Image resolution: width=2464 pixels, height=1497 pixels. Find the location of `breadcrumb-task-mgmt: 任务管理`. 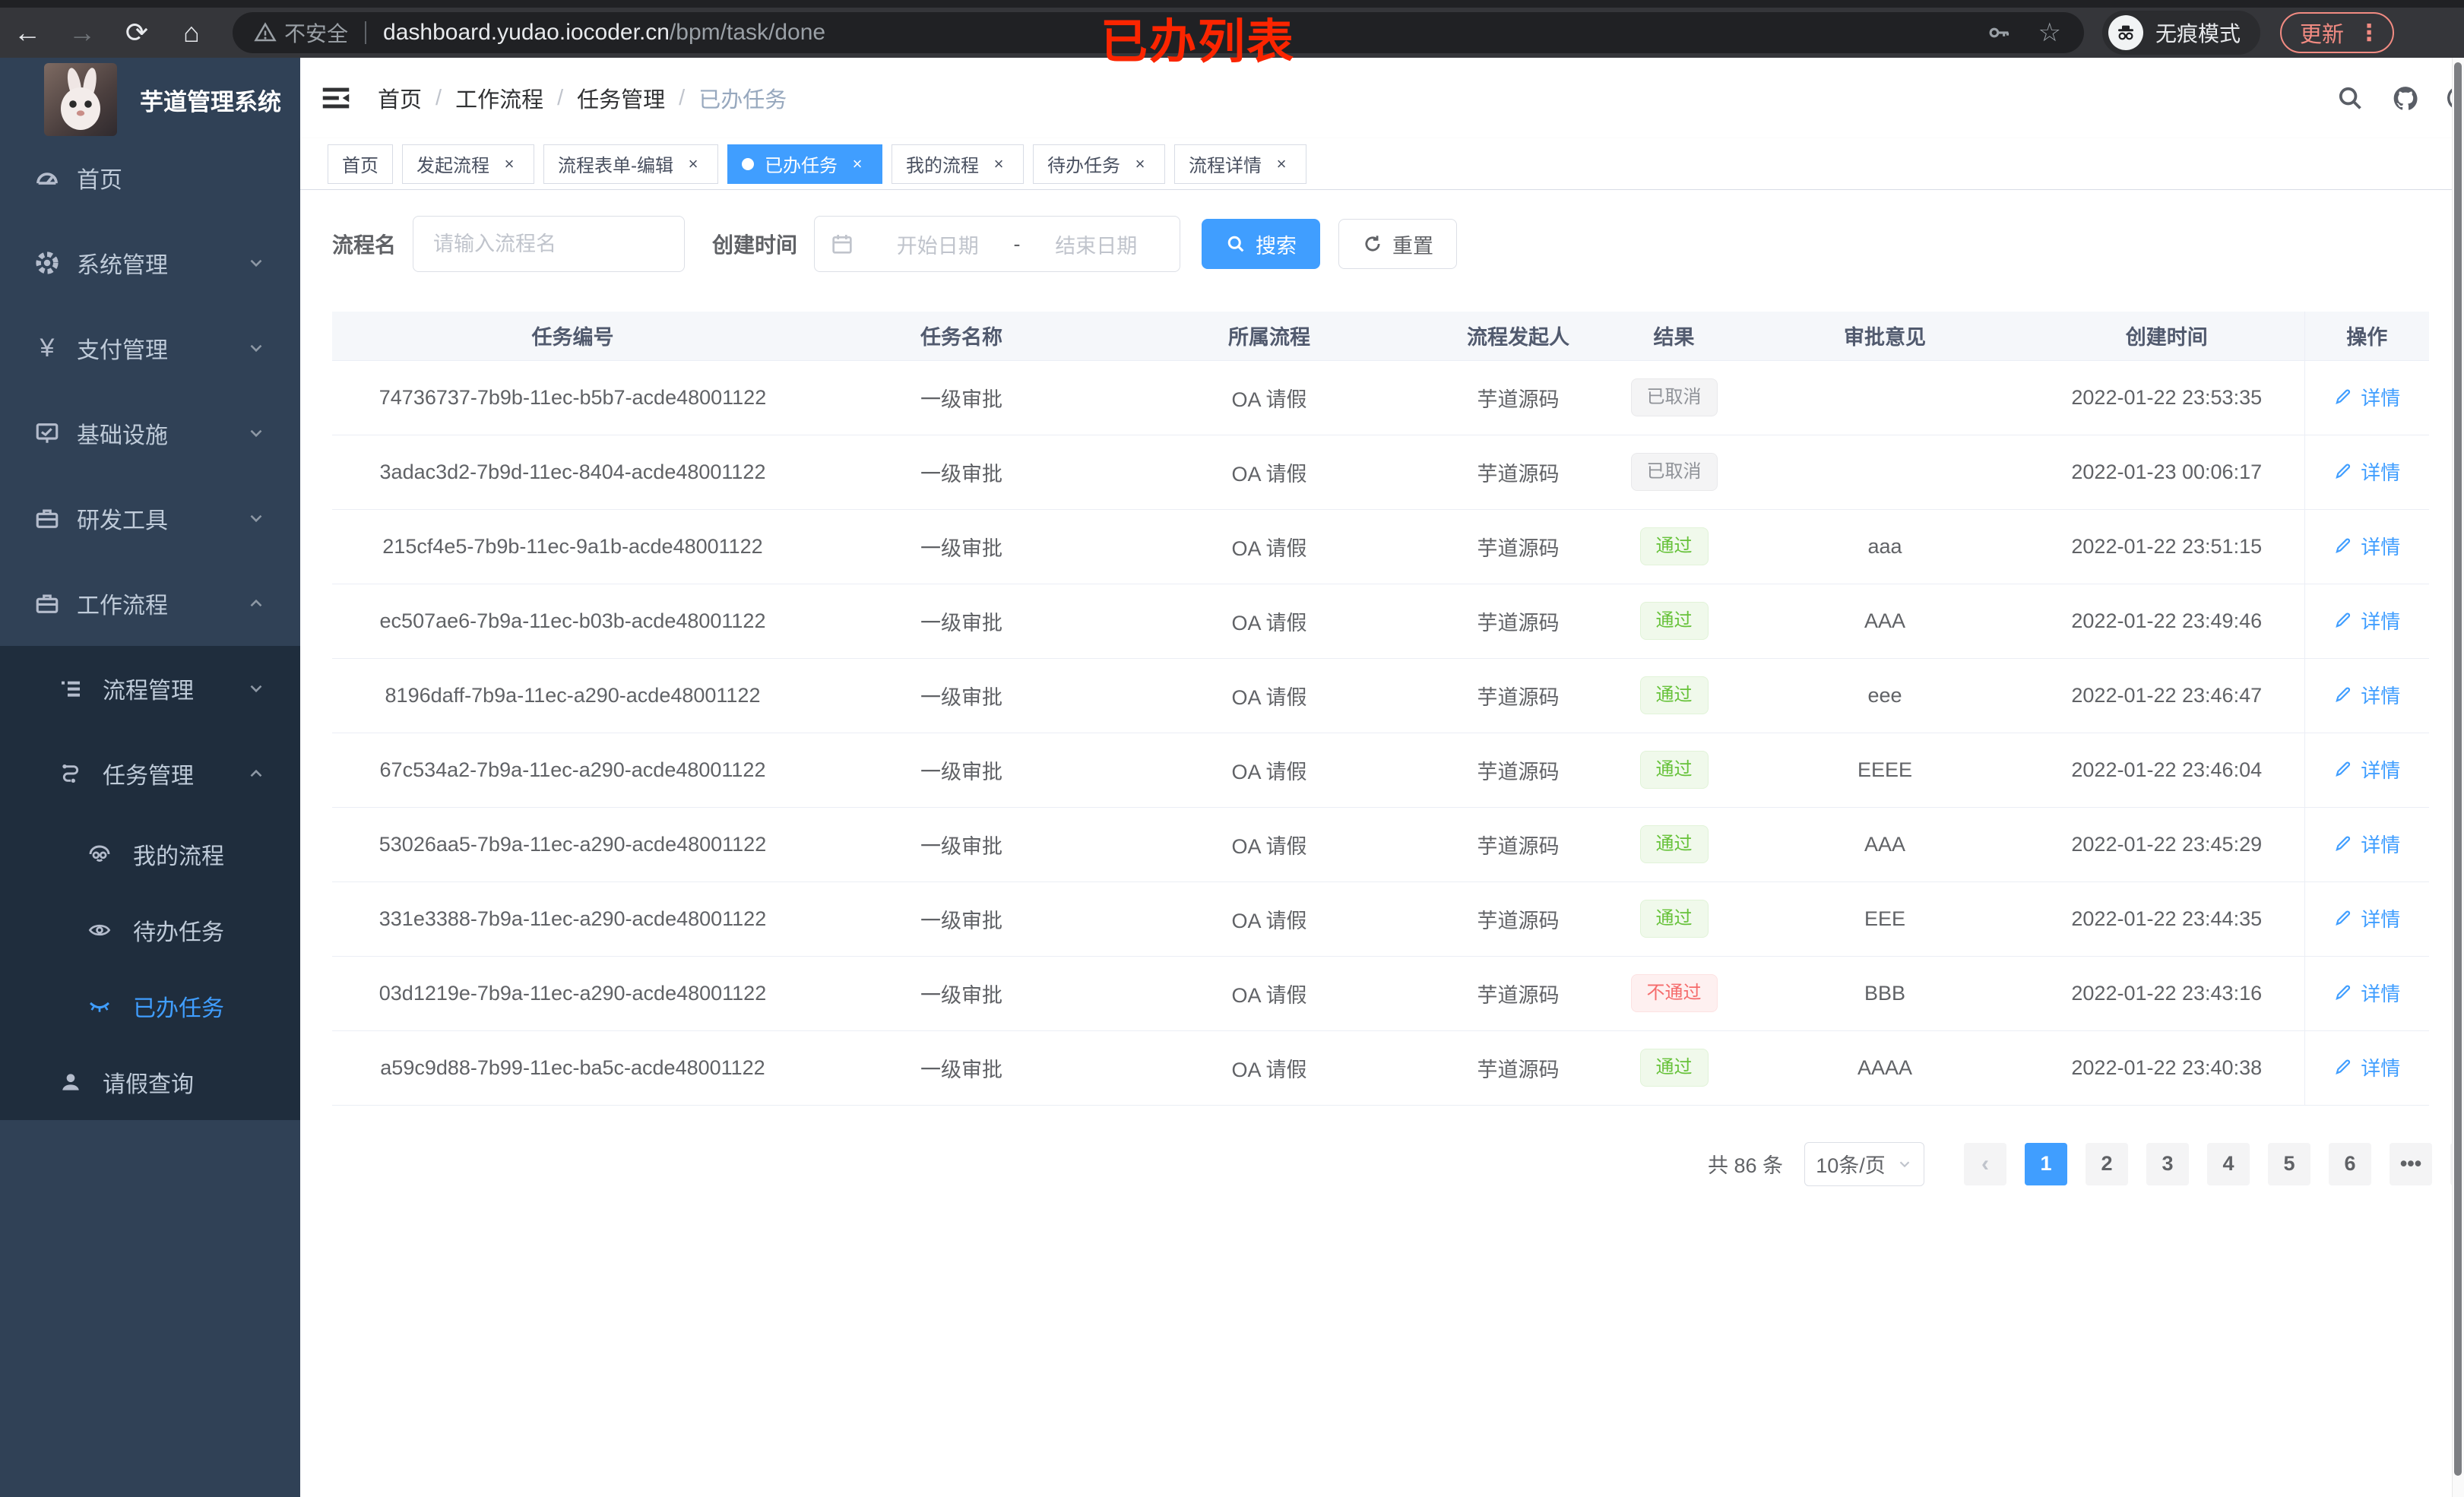

breadcrumb-task-mgmt: 任务管理 is located at coordinates (621, 98).